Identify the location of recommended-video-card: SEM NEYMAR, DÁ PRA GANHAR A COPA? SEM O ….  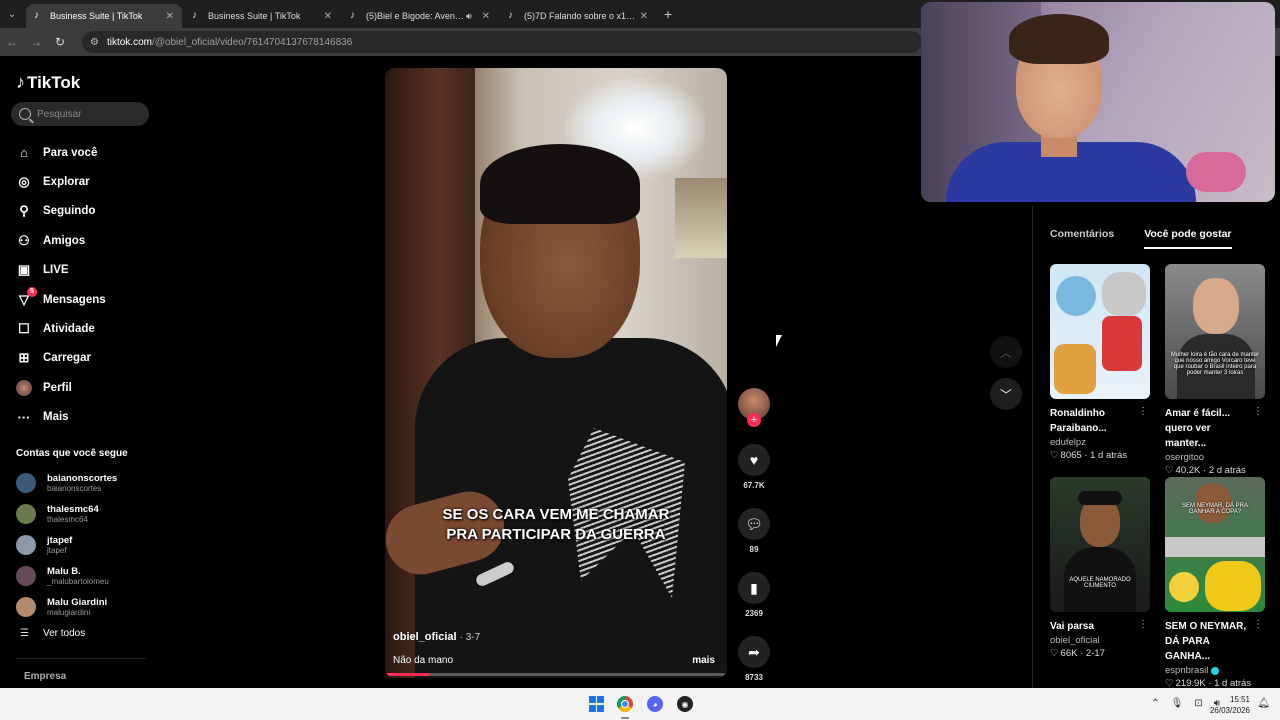
(1215, 583).